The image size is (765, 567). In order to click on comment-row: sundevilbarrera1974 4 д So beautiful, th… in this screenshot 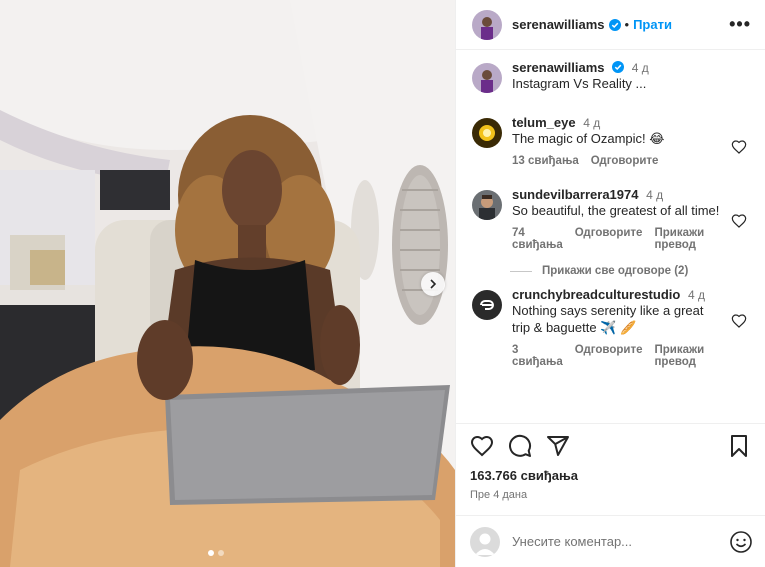, I will do `click(610, 219)`.